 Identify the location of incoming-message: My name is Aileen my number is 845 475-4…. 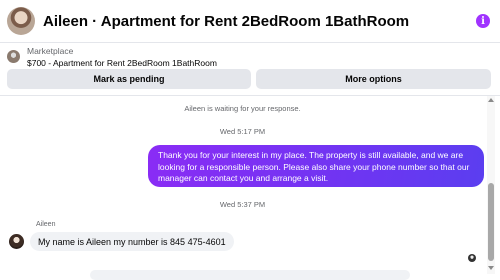
(132, 241).